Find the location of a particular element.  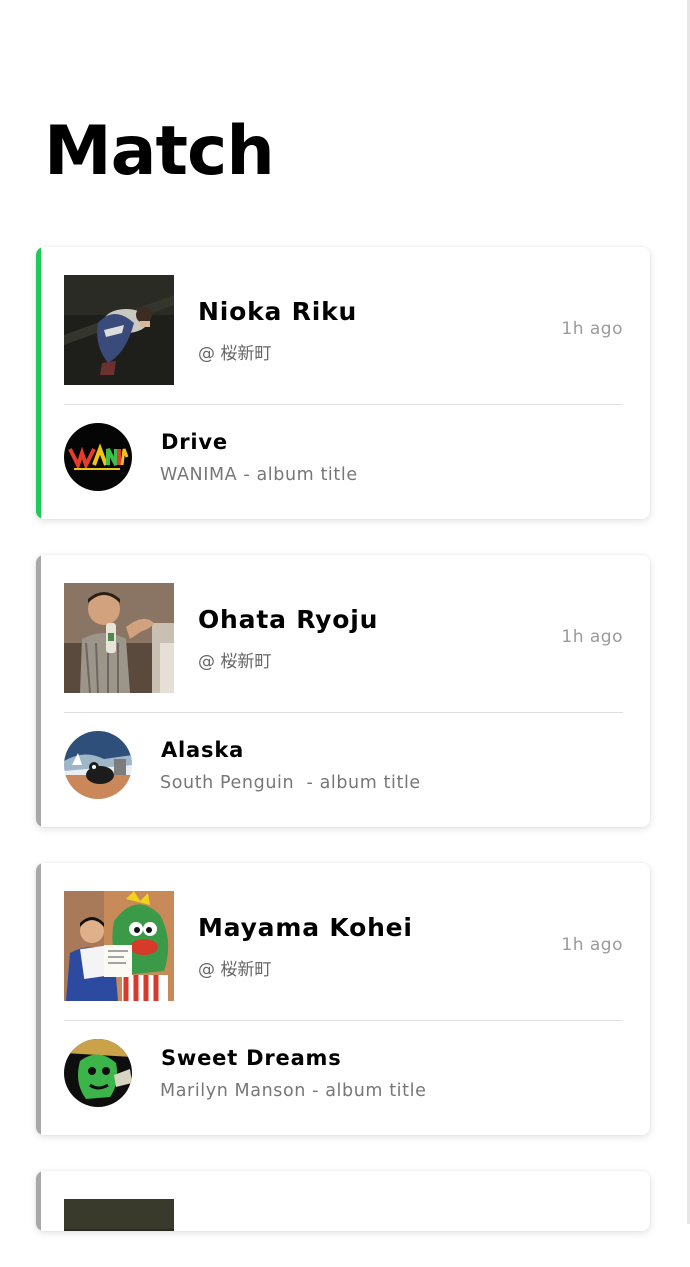

user-name: Nioka Riku is located at coordinates (278, 311).